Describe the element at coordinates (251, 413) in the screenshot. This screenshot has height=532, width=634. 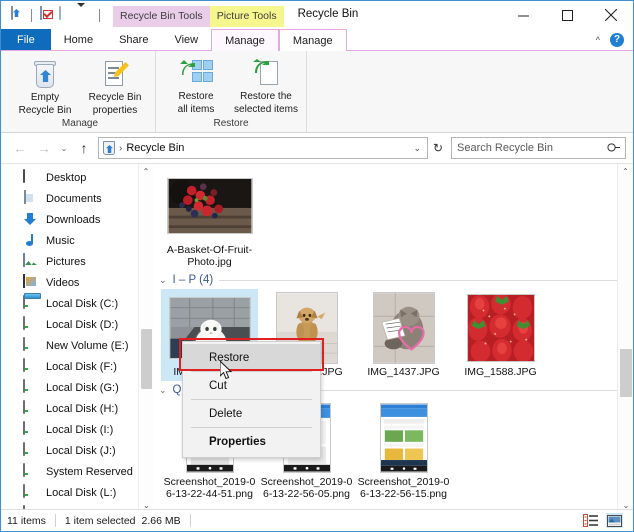
I see `context-menu-item-delete: Delete` at that location.